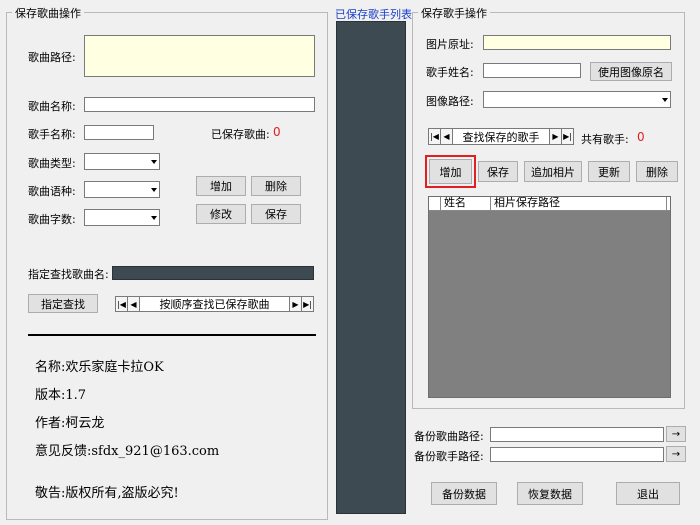 Image resolution: width=700 pixels, height=525 pixels. Describe the element at coordinates (577, 42) in the screenshot. I see `image-source-input` at that location.